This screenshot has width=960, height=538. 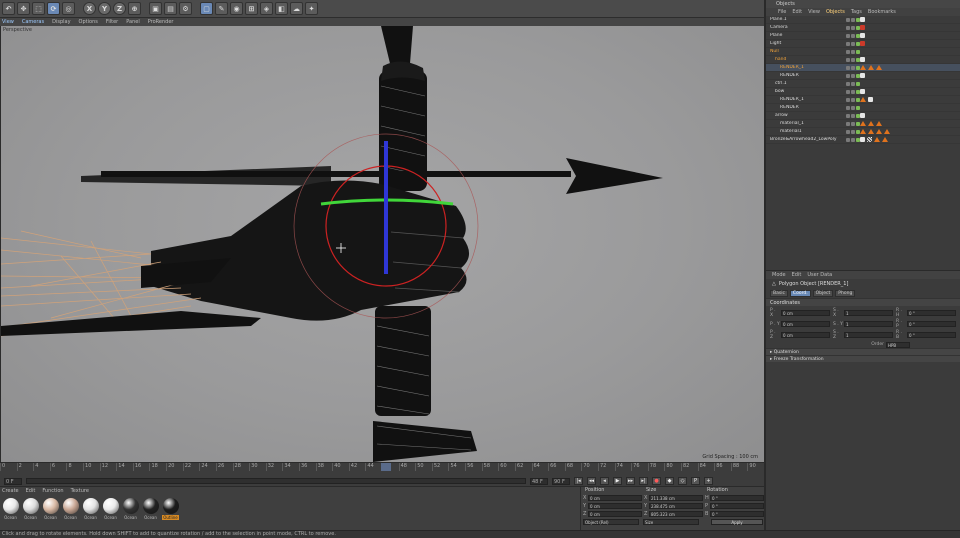 I want to click on object-row: Camera, so click(x=863, y=28).